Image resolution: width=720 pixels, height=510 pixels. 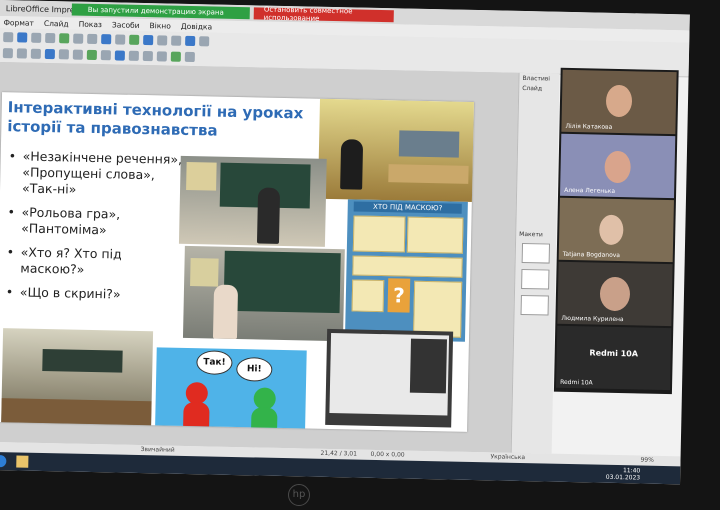 I want to click on rectangle-icon, so click(x=49, y=54).